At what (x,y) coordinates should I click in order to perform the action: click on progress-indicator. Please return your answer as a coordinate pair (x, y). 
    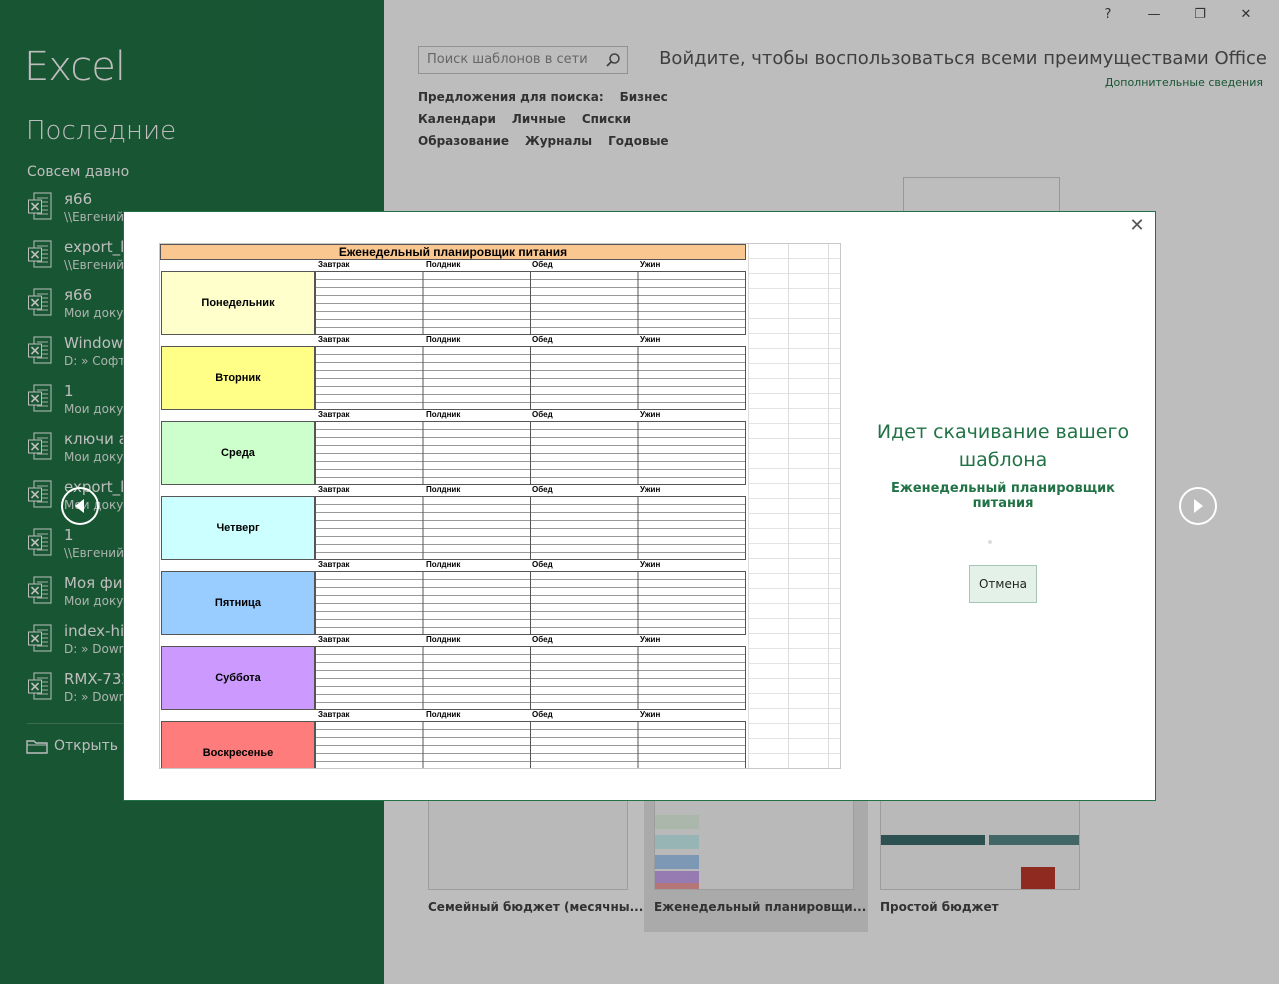
    Looking at the image, I should click on (990, 542).